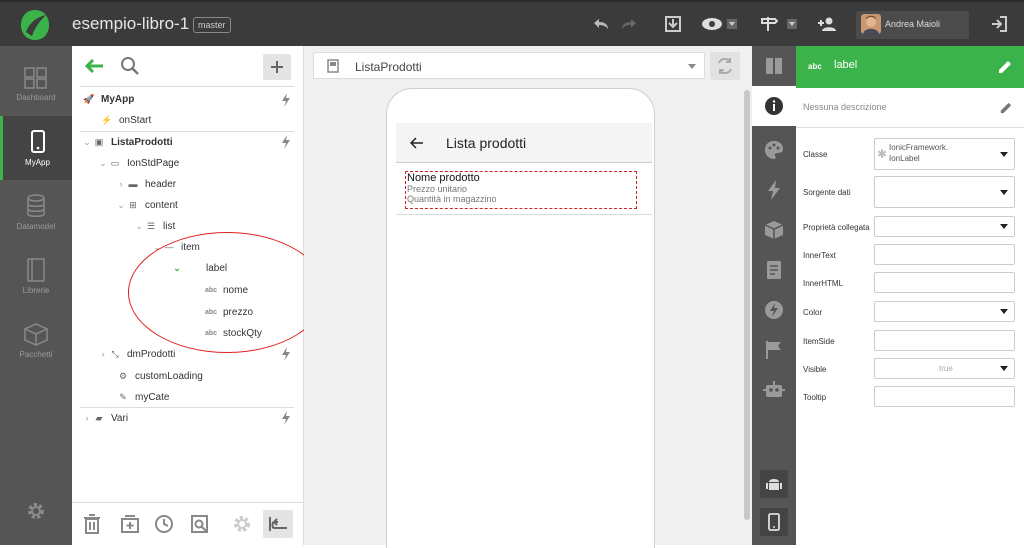  What do you see at coordinates (720, 24) in the screenshot?
I see `preview-button` at bounding box center [720, 24].